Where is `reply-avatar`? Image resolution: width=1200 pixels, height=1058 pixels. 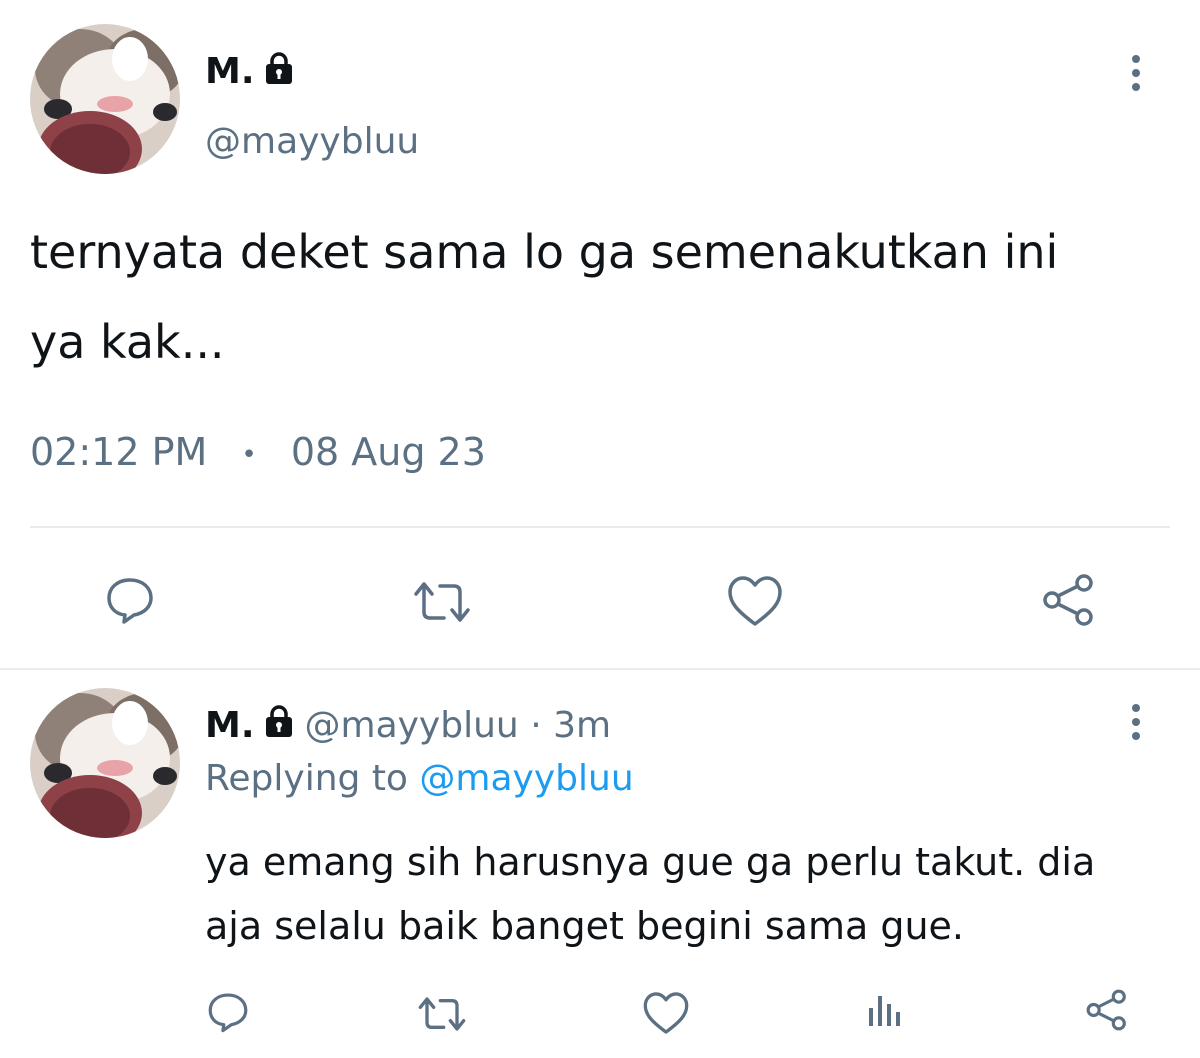 reply-avatar is located at coordinates (105, 763).